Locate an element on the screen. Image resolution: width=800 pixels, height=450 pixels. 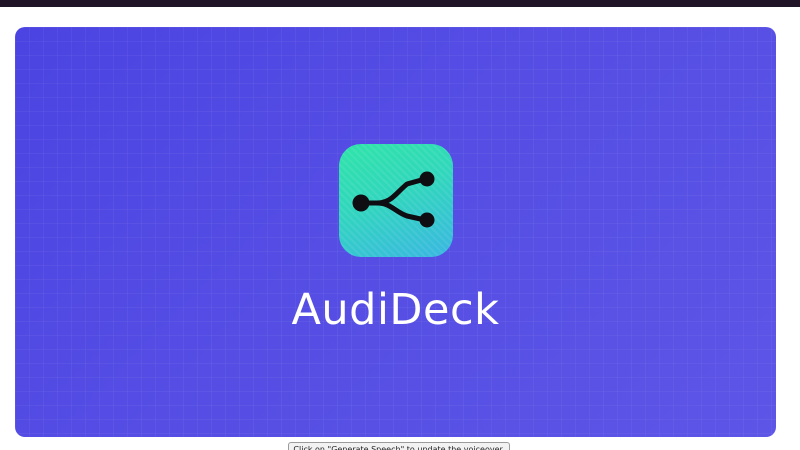
branch-split-icon is located at coordinates (393, 199).